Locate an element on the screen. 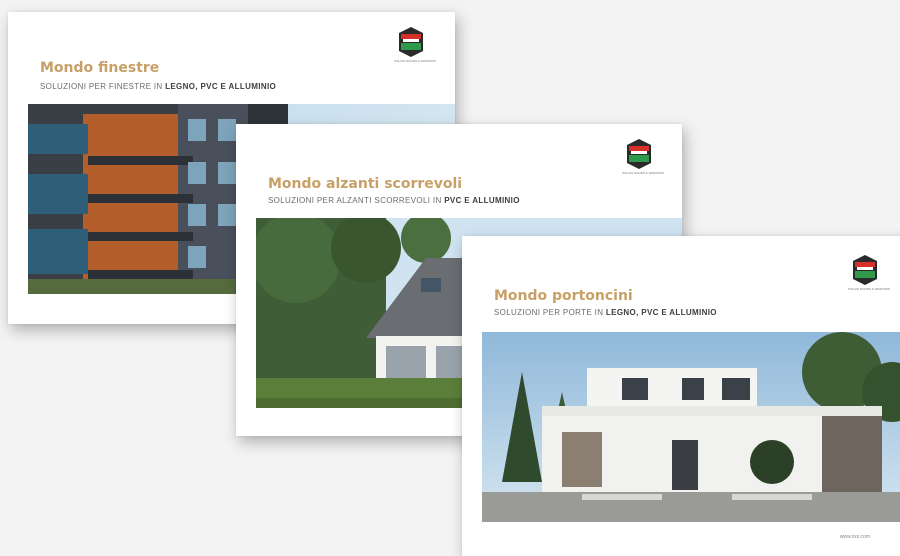 The width and height of the screenshot is (900, 556). brochure-title: Mondo finestre is located at coordinates (100, 68).